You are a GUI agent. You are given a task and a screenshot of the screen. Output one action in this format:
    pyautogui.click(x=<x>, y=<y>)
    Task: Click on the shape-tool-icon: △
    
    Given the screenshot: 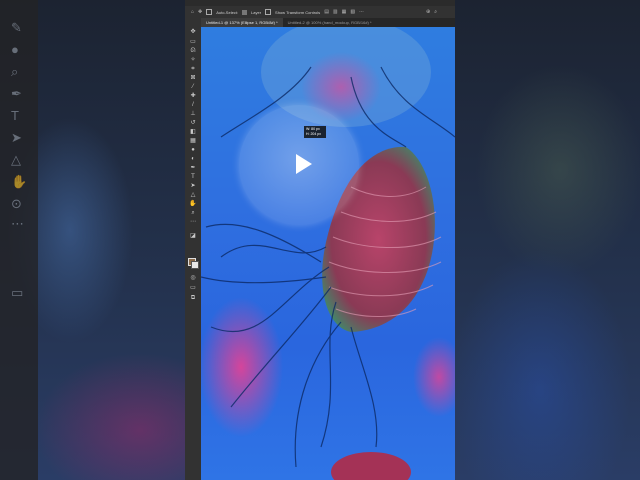 What is the action you would take?
    pyautogui.click(x=193, y=195)
    